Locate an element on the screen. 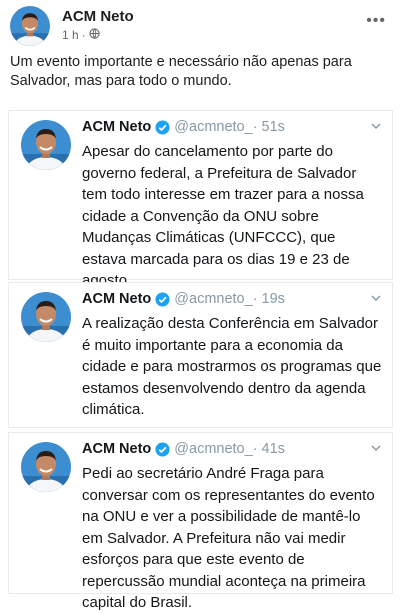 The height and width of the screenshot is (614, 400). post-meta: 1 h · is located at coordinates (81, 35).